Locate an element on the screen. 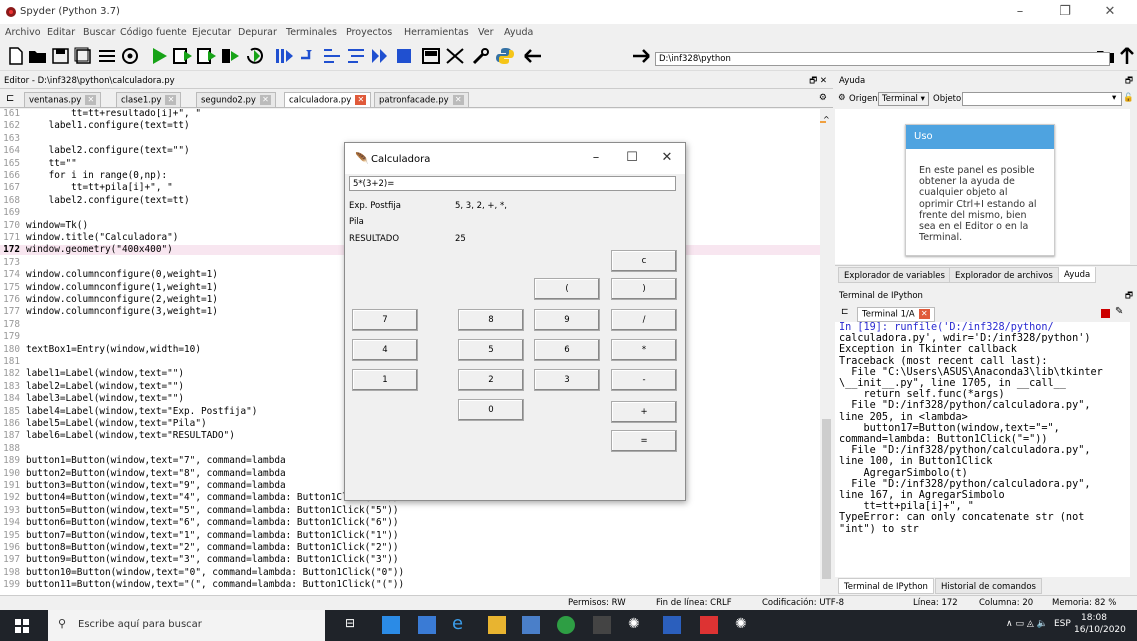 The image size is (1137, 641). code-line: 162 label1.configure(text=tt) is located at coordinates (410, 126).